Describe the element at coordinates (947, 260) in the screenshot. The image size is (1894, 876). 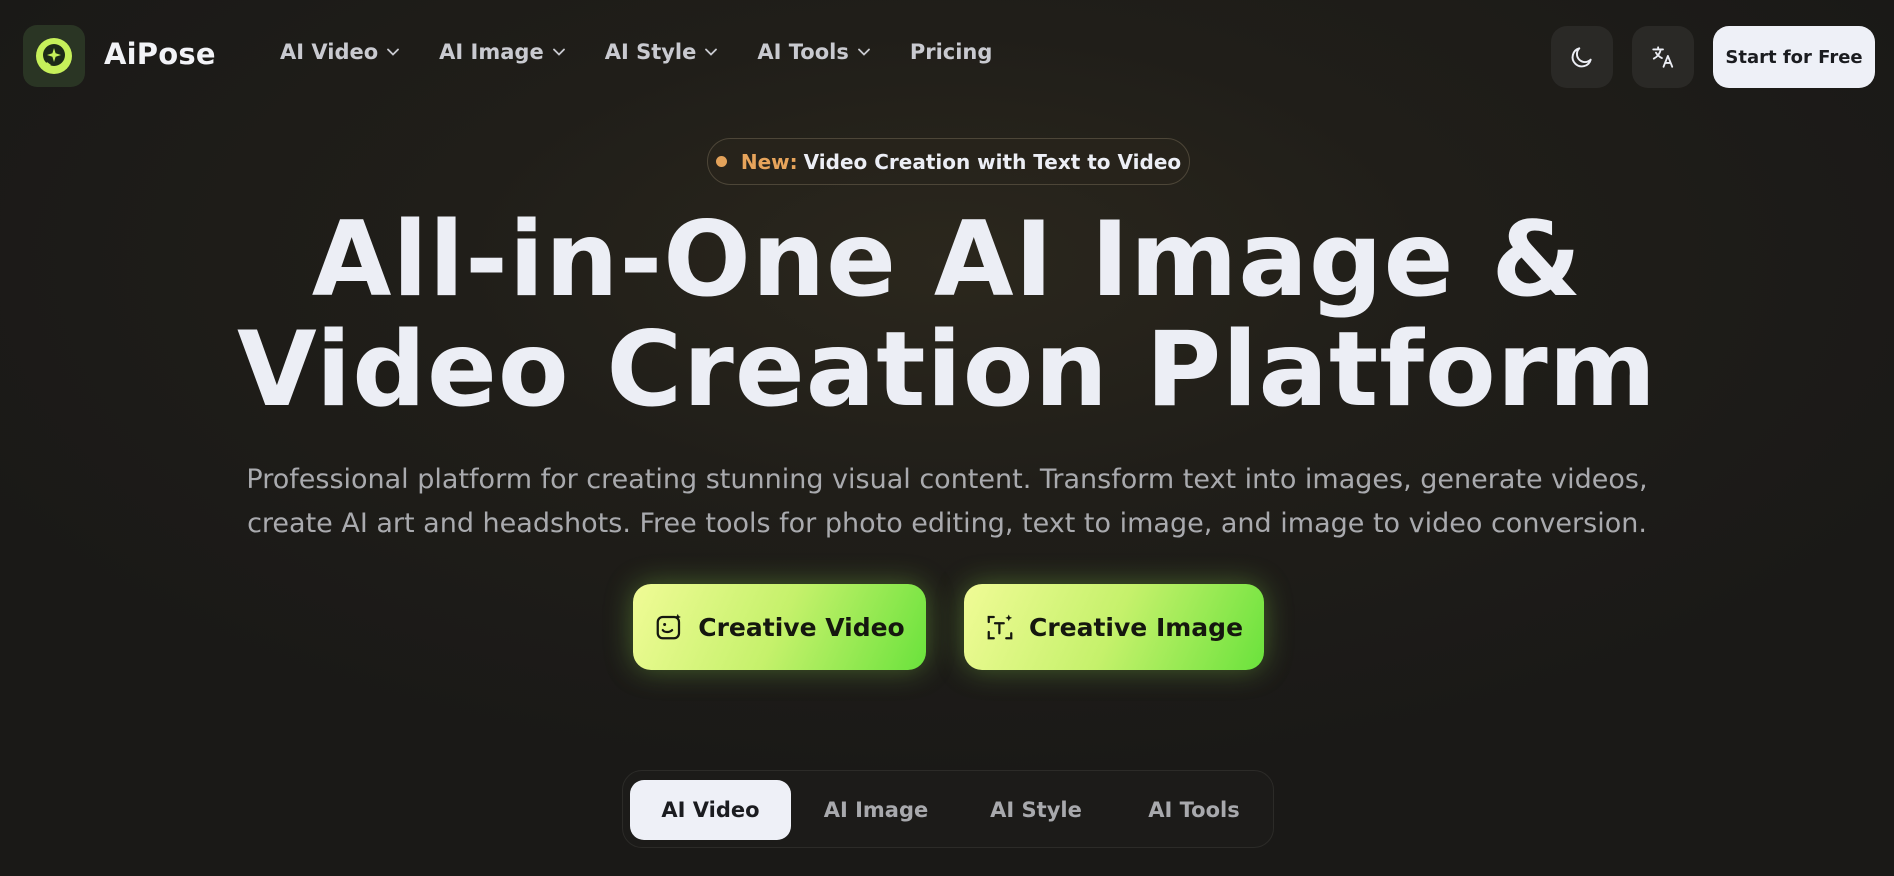
I see `headline-line-1: All-in-One AI Image &` at that location.